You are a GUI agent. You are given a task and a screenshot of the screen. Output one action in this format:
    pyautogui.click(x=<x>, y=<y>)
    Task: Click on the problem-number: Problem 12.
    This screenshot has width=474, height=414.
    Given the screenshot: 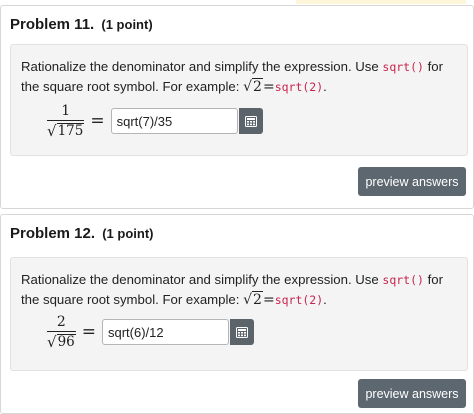 What is the action you would take?
    pyautogui.click(x=53, y=233)
    